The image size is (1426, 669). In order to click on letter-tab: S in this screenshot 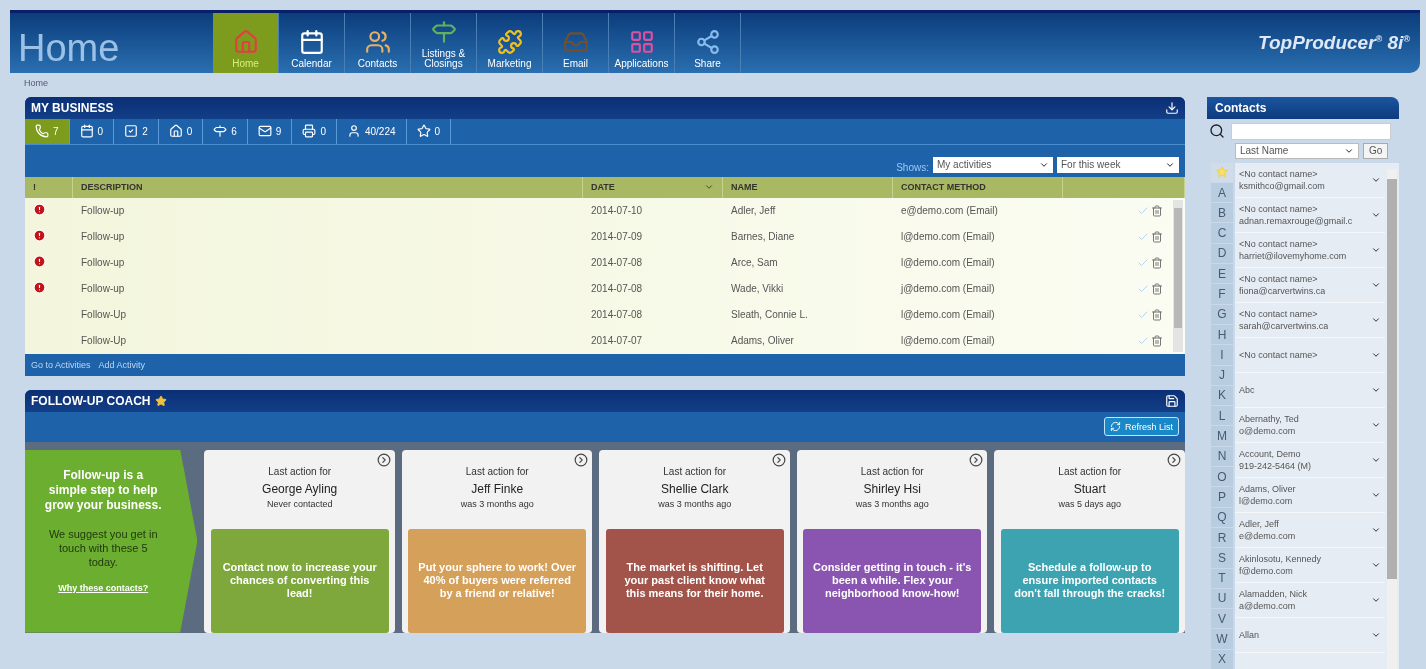, I will do `click(1222, 558)`.